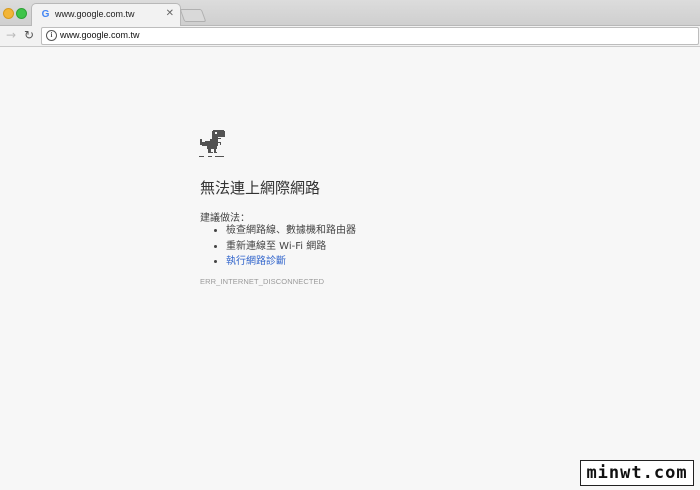 The height and width of the screenshot is (490, 700). Describe the element at coordinates (11, 35) in the screenshot. I see `forward-button: →` at that location.